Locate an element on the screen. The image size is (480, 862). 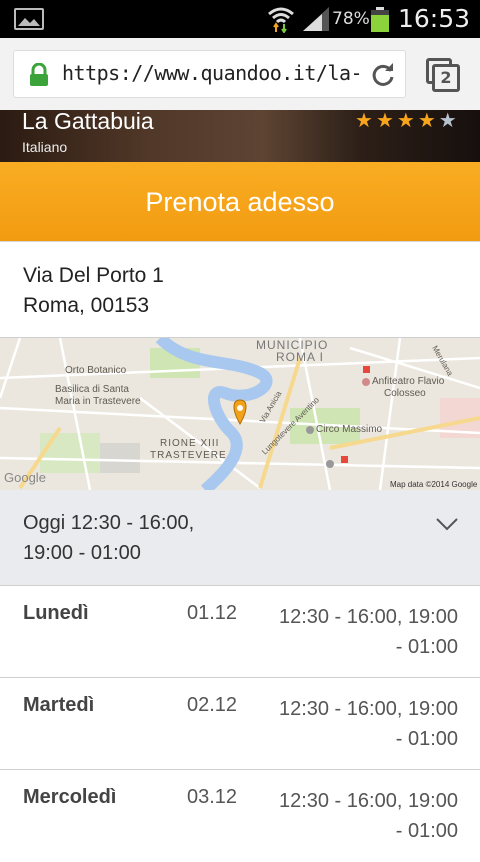
park is located at coordinates (70, 453).